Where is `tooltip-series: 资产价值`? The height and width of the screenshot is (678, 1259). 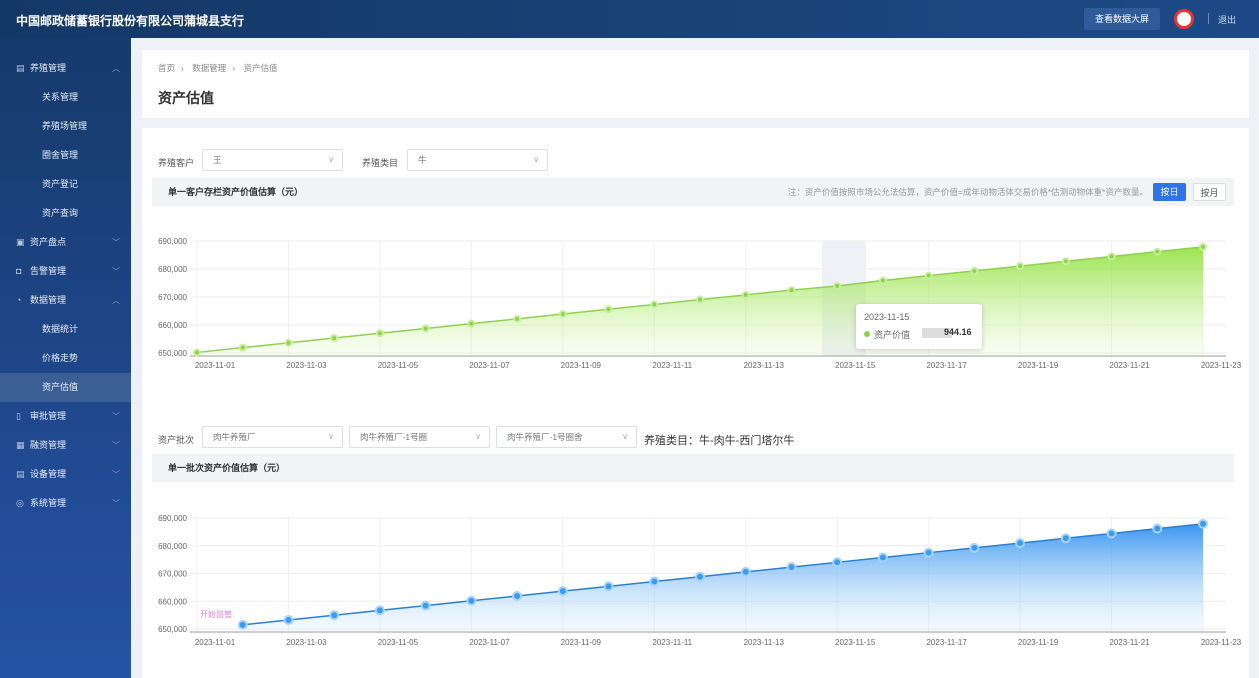
tooltip-series: 资产价值 is located at coordinates (892, 335).